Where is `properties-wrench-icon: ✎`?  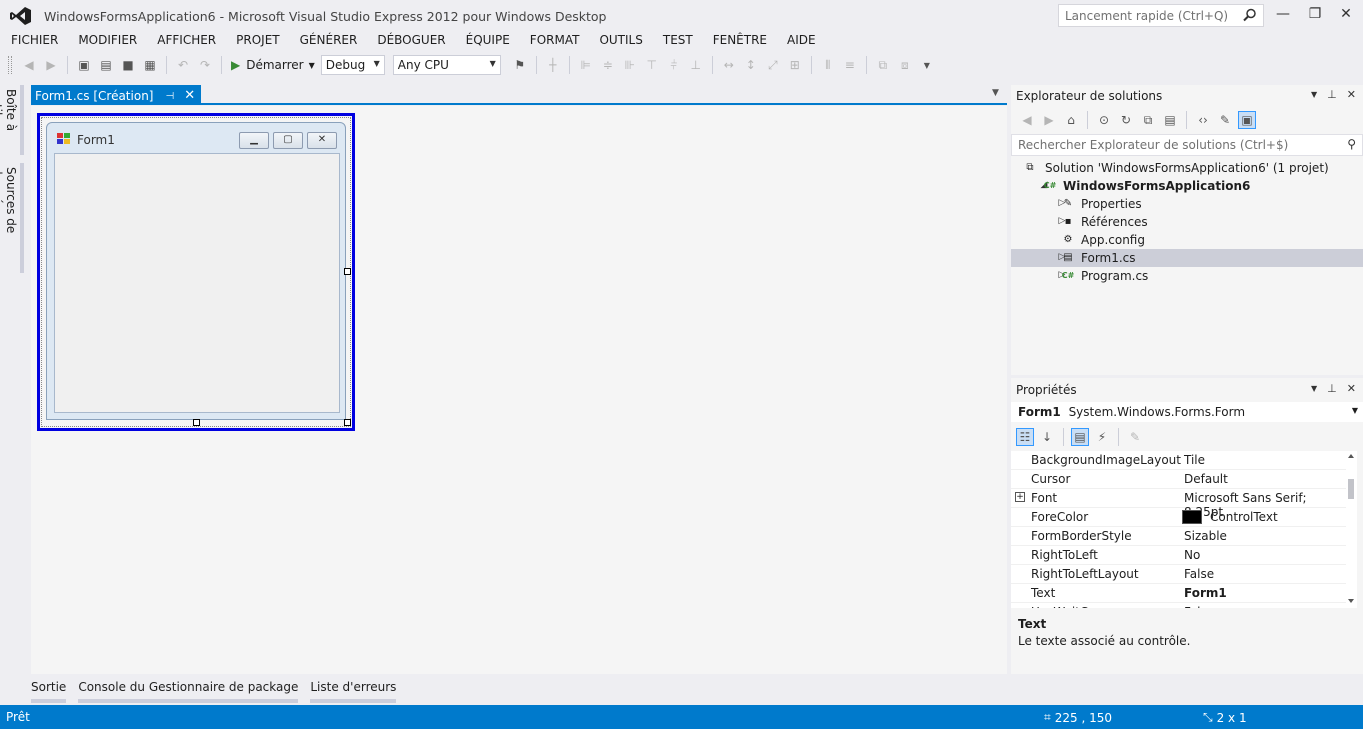 properties-wrench-icon: ✎ is located at coordinates (1225, 120).